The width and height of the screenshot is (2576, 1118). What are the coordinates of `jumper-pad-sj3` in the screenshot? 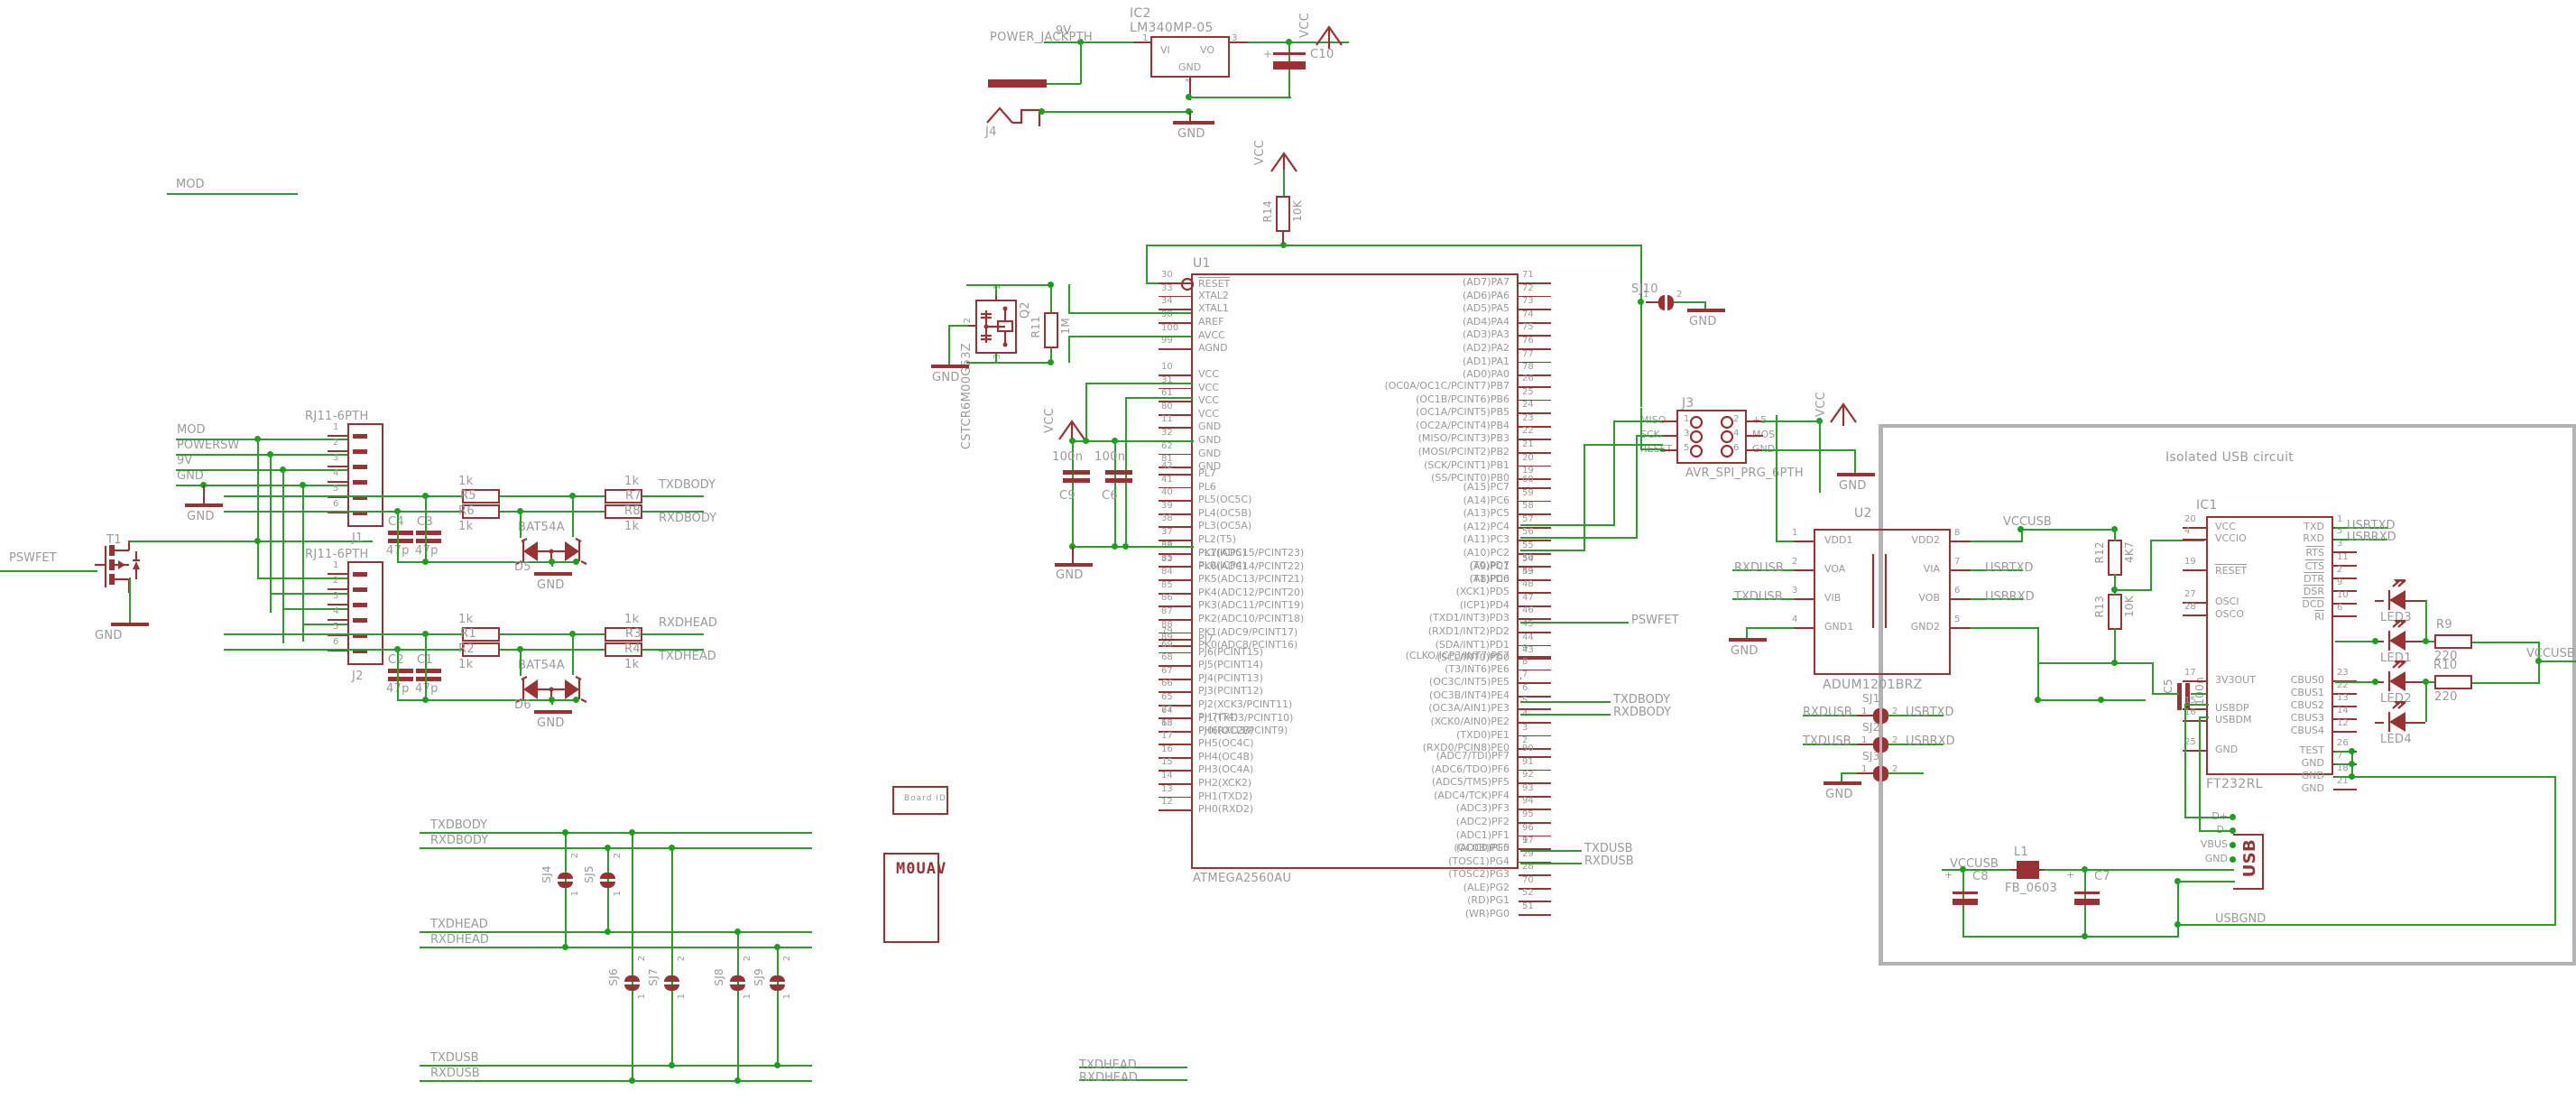 It's located at (1880, 773).